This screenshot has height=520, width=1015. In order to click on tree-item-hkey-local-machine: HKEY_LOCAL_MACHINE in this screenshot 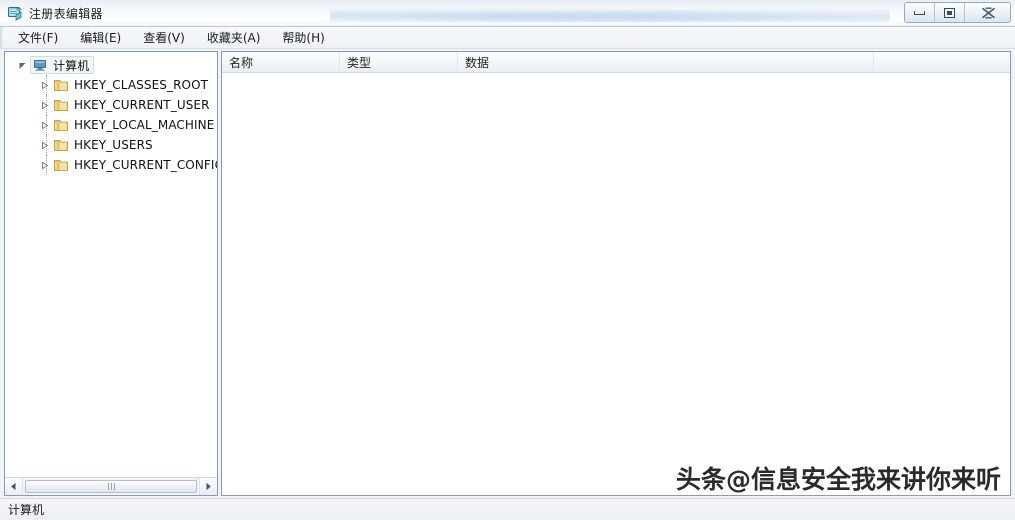, I will do `click(111, 125)`.